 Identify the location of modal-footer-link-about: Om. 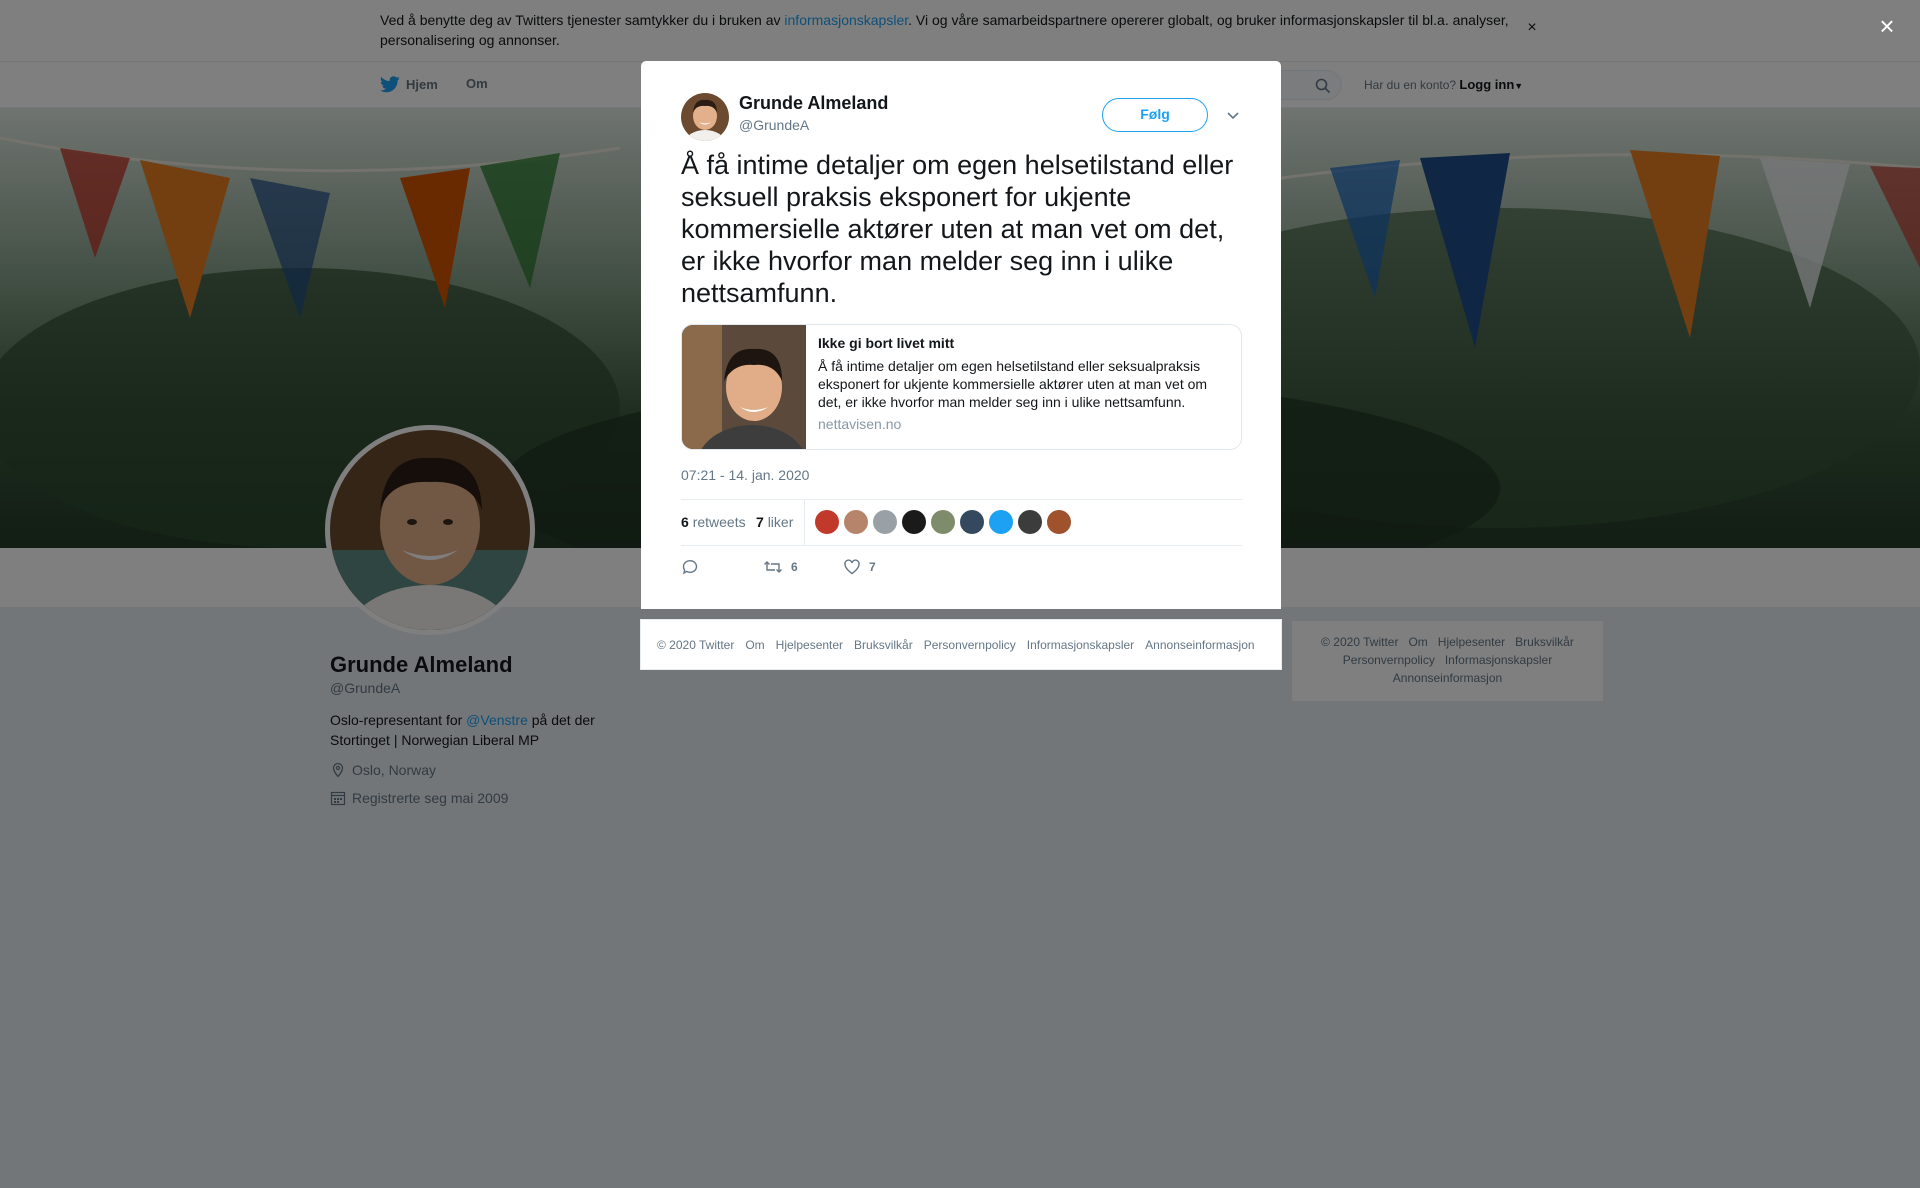
(754, 645).